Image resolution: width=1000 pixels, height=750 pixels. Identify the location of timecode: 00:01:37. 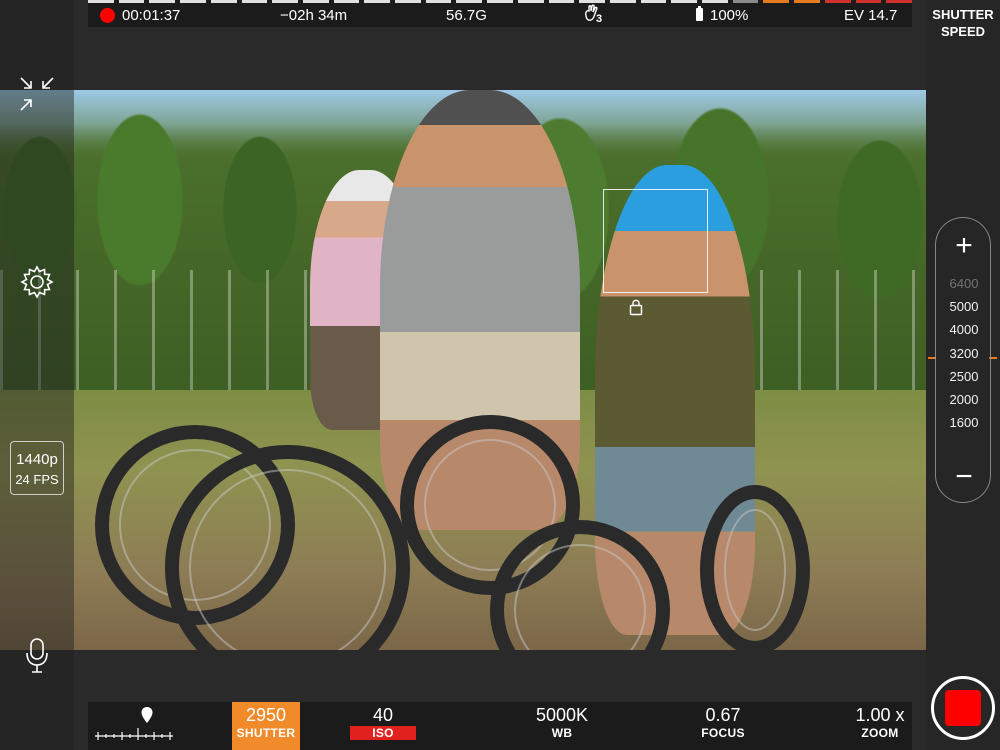
(151, 15).